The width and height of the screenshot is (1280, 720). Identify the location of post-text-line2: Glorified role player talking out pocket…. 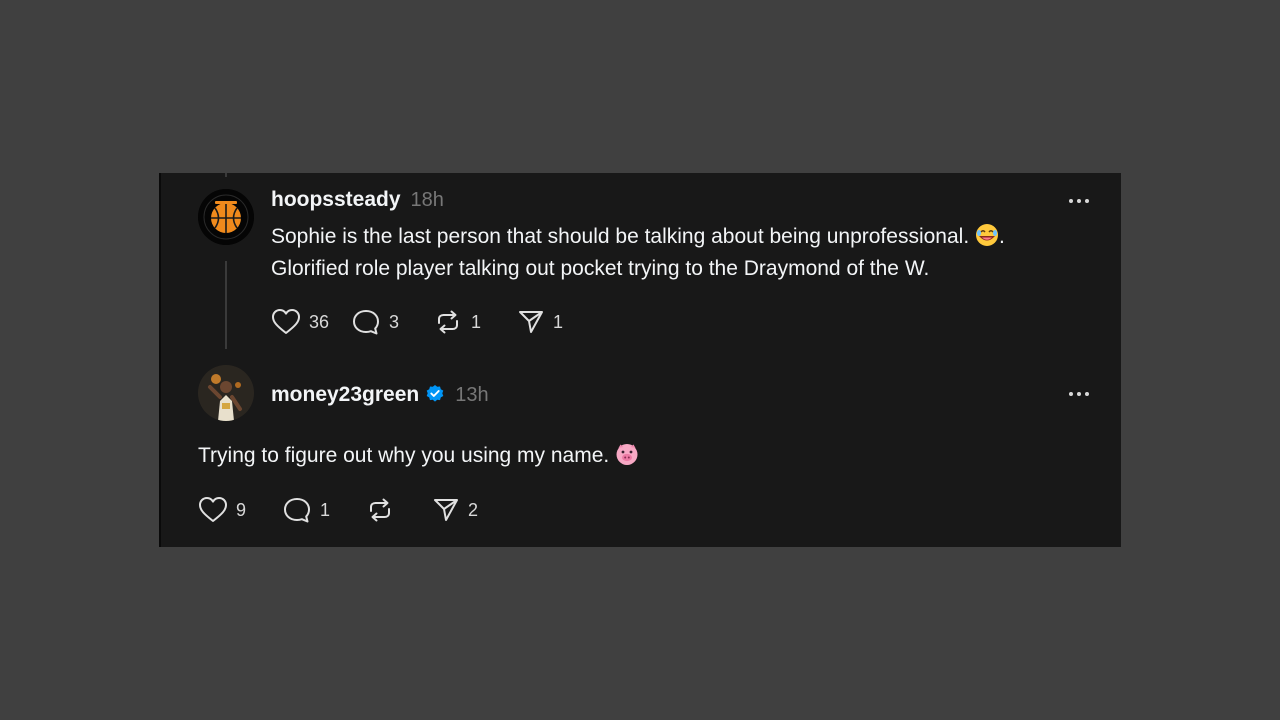
(600, 268).